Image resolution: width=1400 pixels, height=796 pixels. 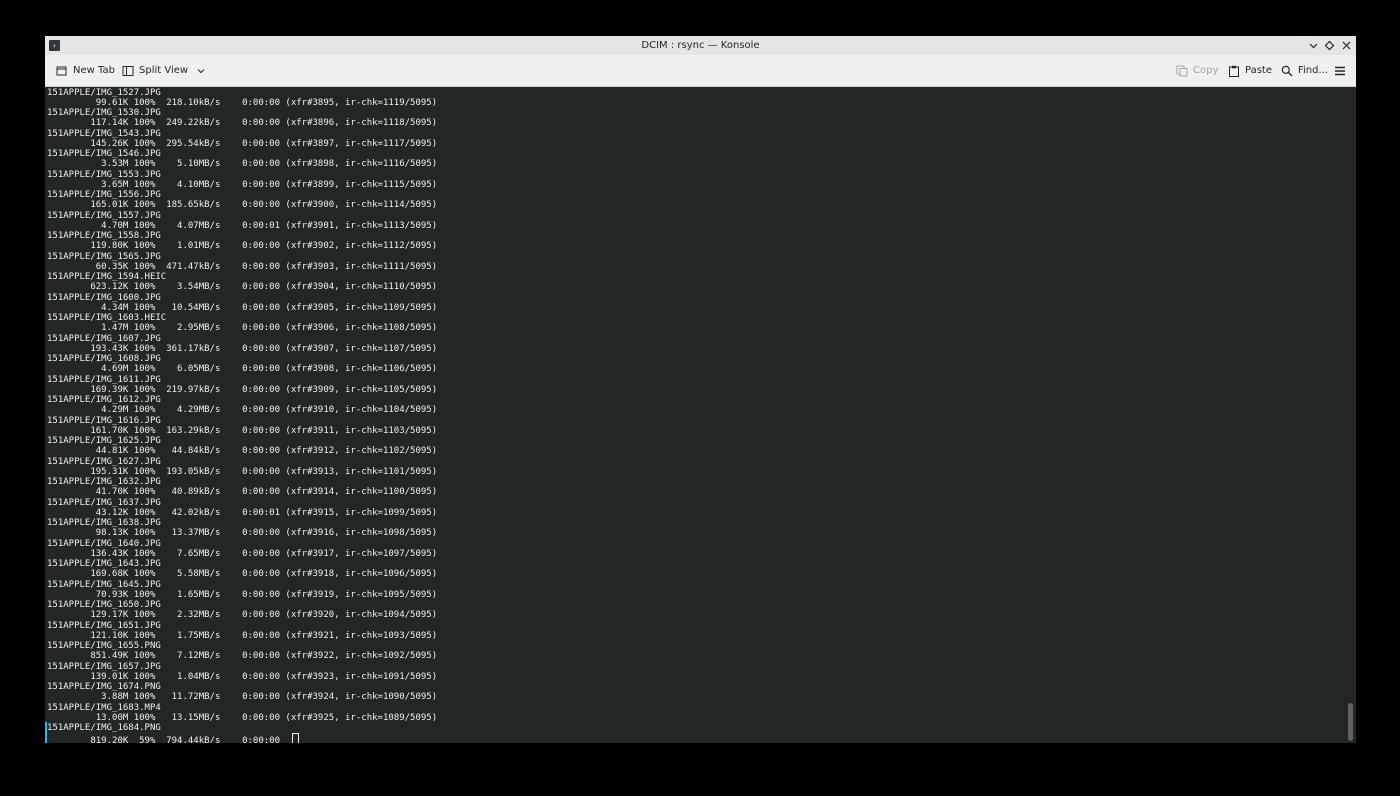 I want to click on new-tab-button: New Tab, so click(x=85, y=70).